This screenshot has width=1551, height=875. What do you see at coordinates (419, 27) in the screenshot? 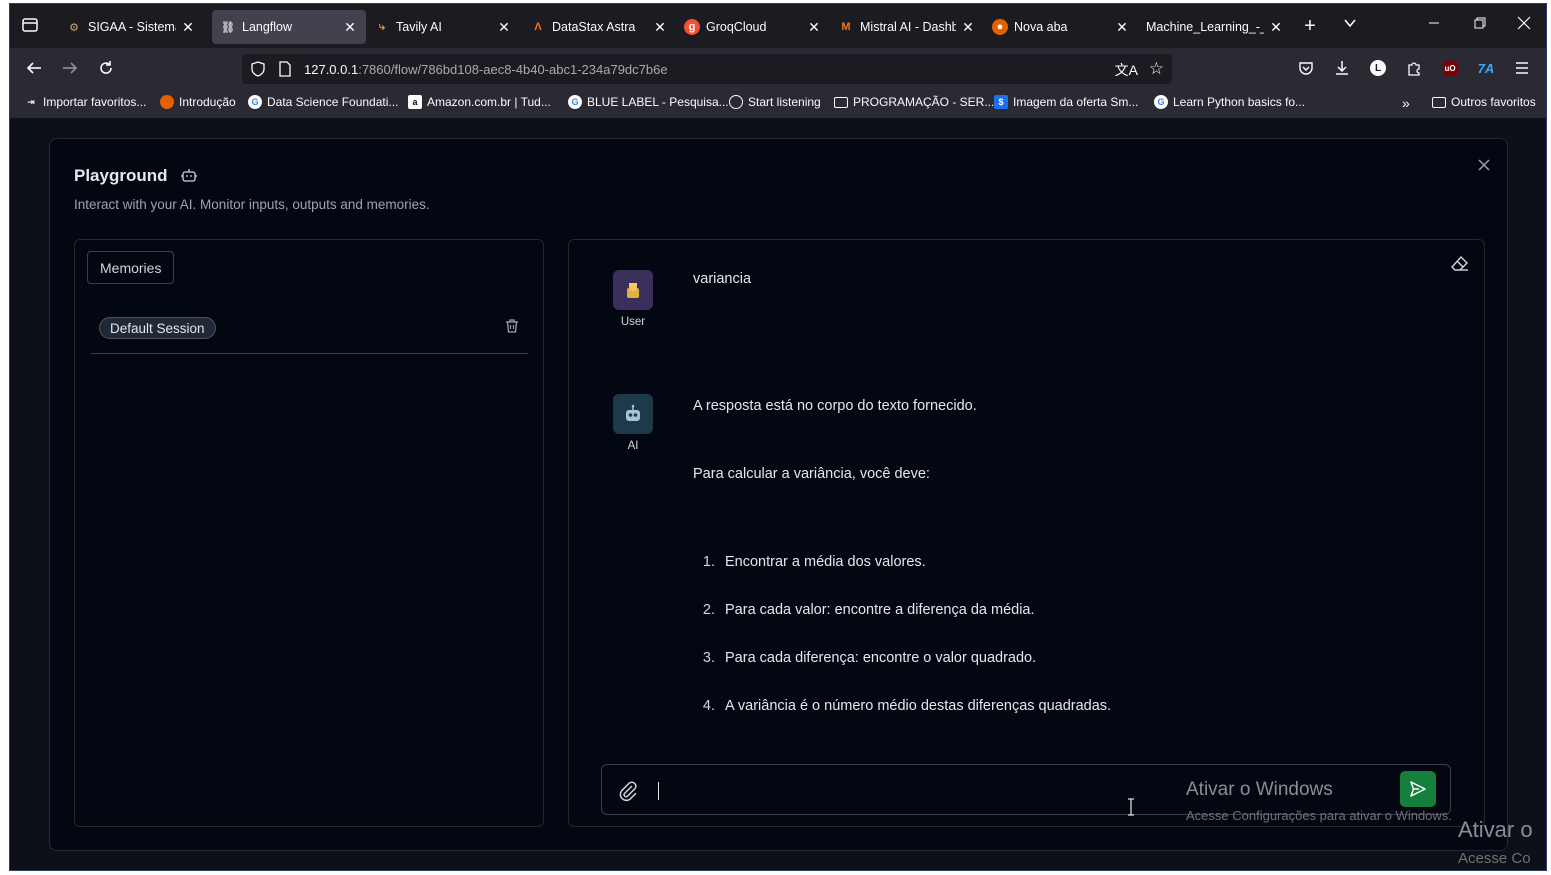
I see `tab-label: Tavily AI` at bounding box center [419, 27].